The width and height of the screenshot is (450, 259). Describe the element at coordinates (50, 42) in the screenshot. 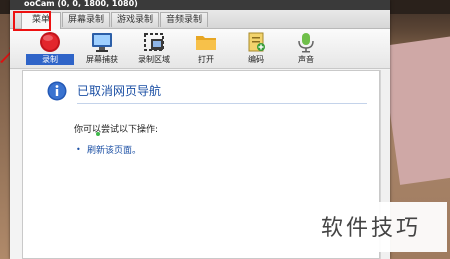

I see `record-icon` at that location.